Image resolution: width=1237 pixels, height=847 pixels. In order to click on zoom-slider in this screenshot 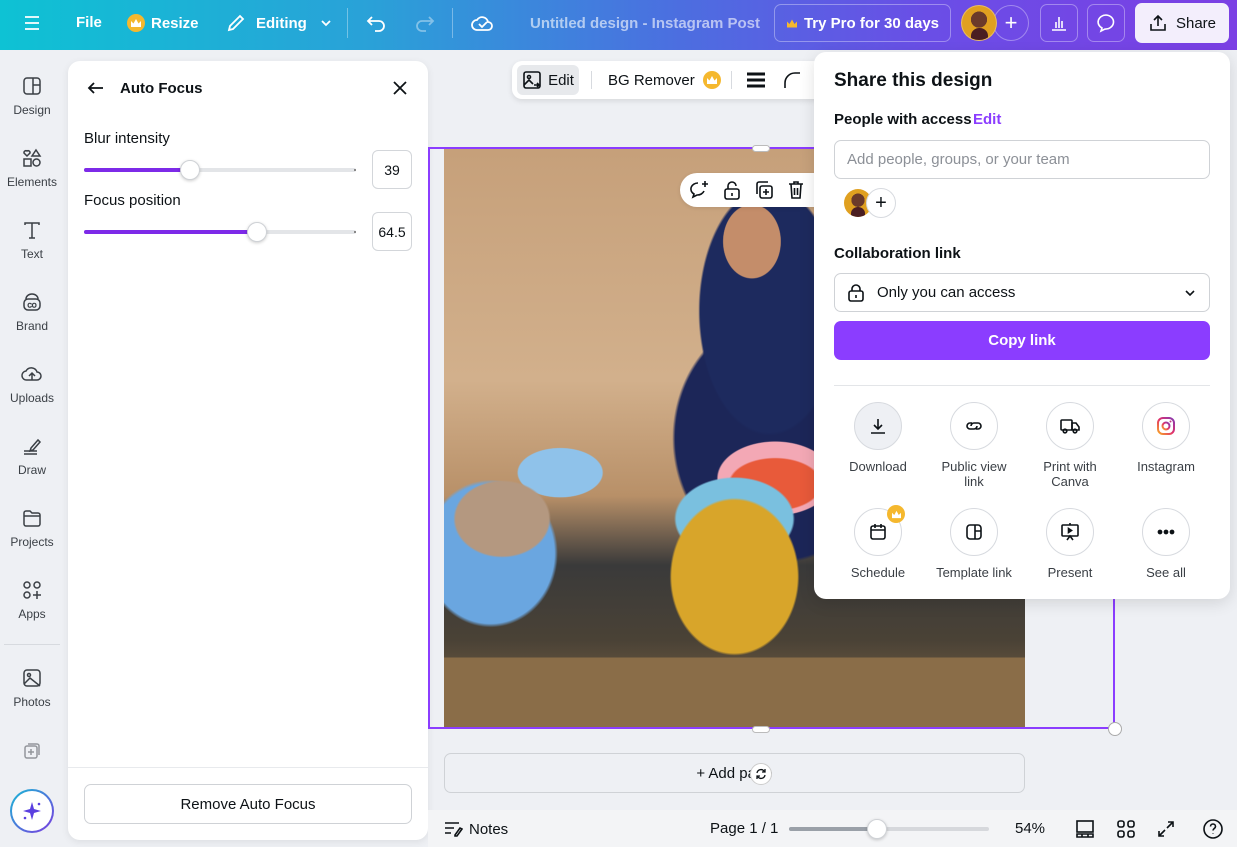, I will do `click(889, 829)`.